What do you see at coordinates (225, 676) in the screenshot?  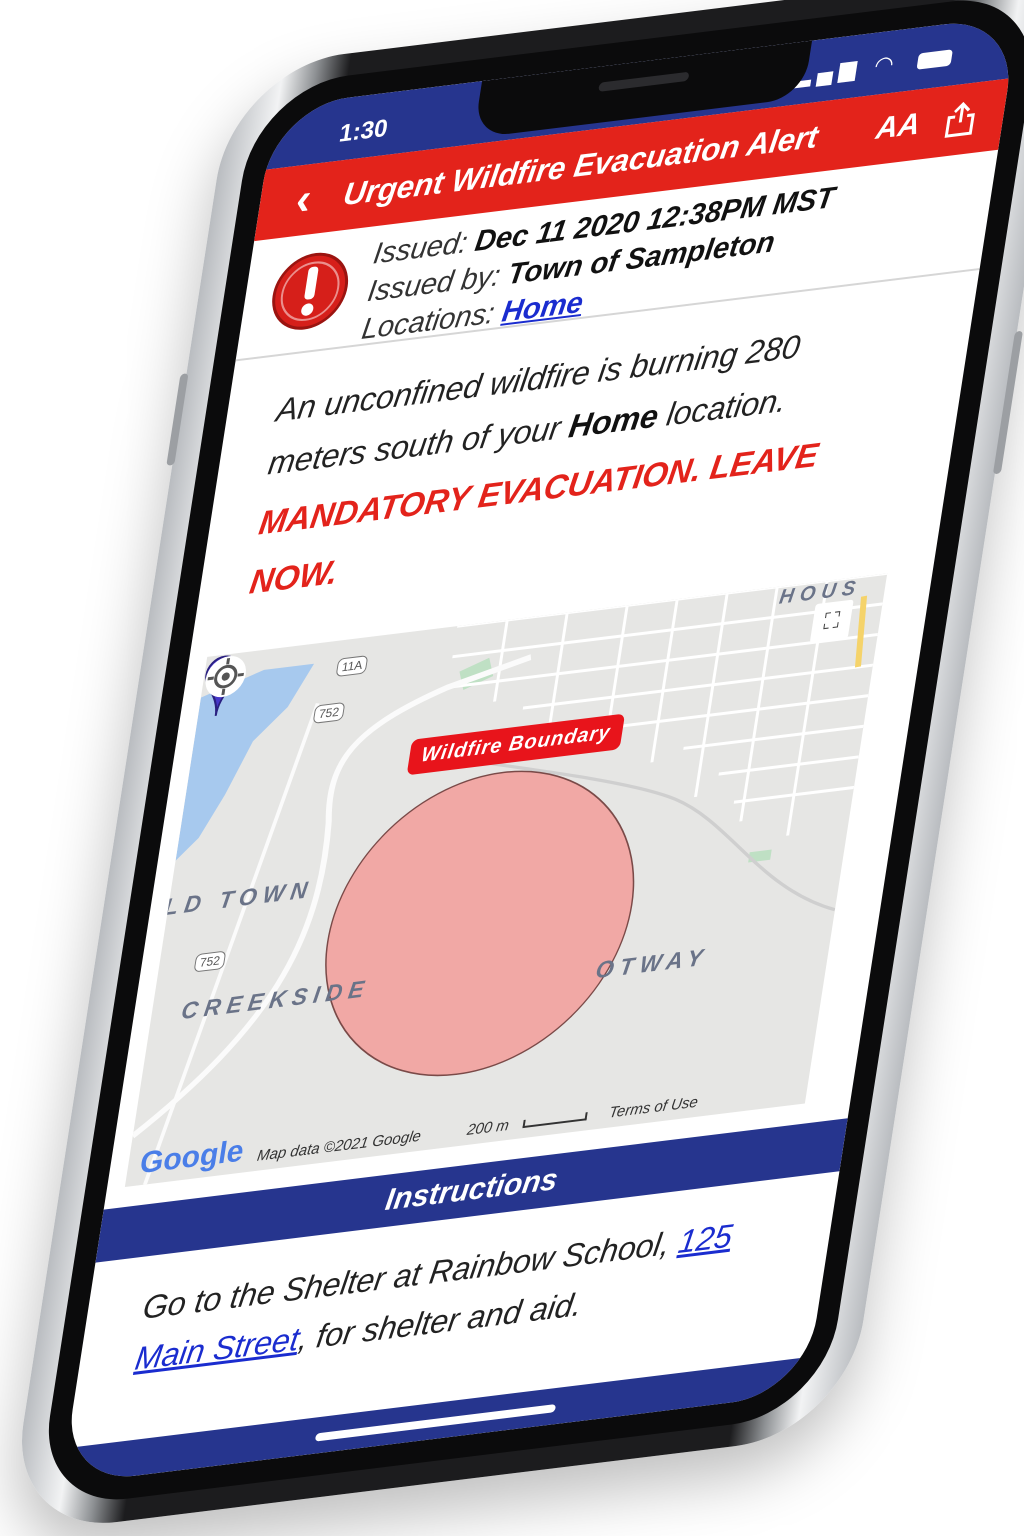 I see `my-location-icon` at bounding box center [225, 676].